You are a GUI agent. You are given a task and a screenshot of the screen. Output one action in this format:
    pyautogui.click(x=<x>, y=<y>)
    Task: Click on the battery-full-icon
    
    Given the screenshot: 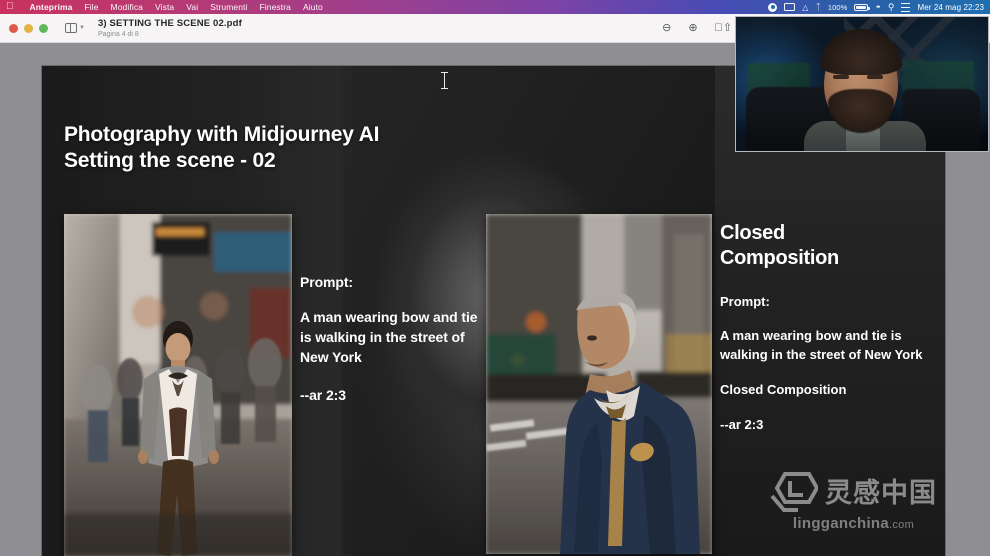 What is the action you would take?
    pyautogui.click(x=862, y=7)
    